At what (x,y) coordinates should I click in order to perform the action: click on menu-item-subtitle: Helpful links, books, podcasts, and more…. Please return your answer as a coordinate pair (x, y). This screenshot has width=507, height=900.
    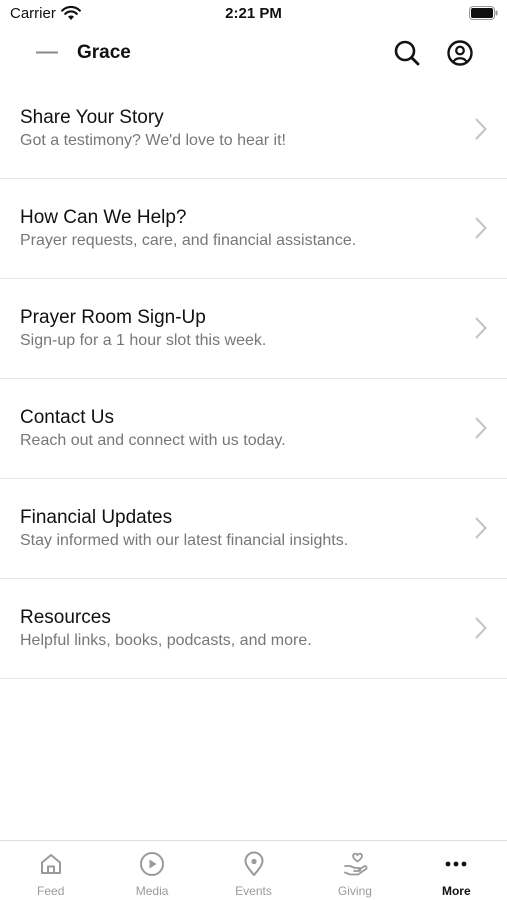
    Looking at the image, I should click on (166, 640).